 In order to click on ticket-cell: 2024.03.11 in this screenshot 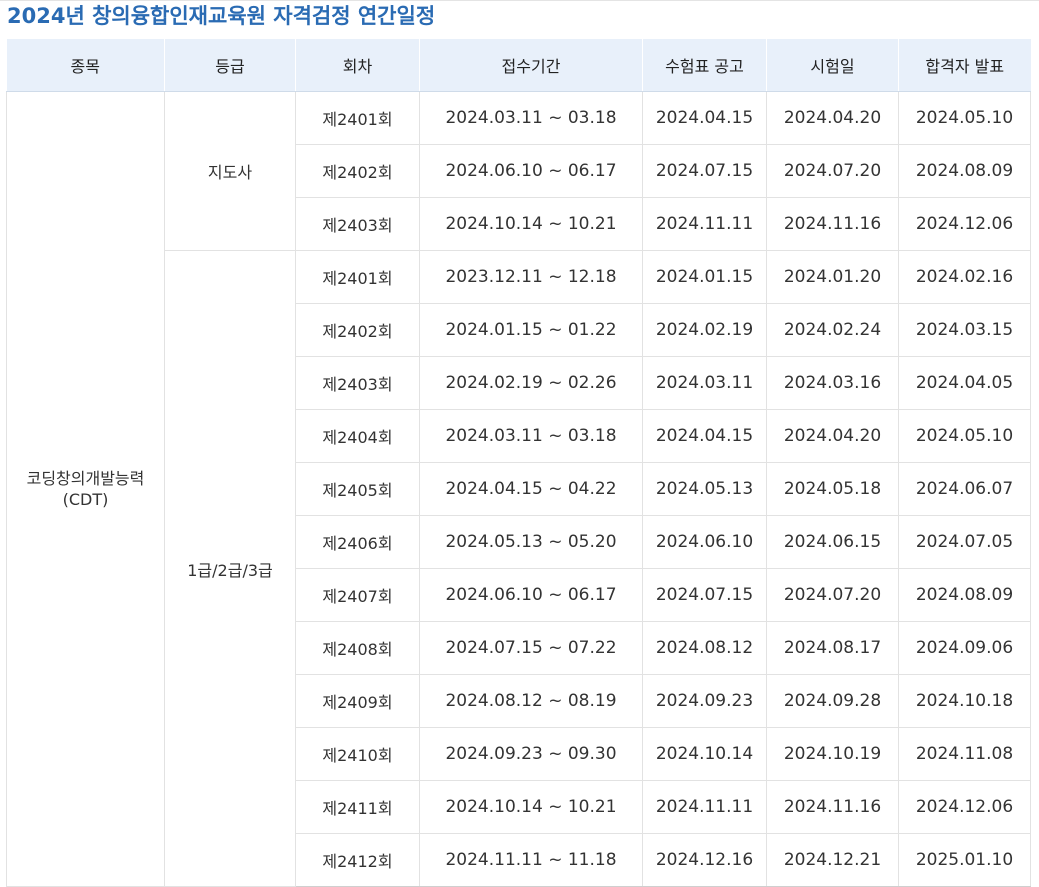, I will do `click(704, 383)`.